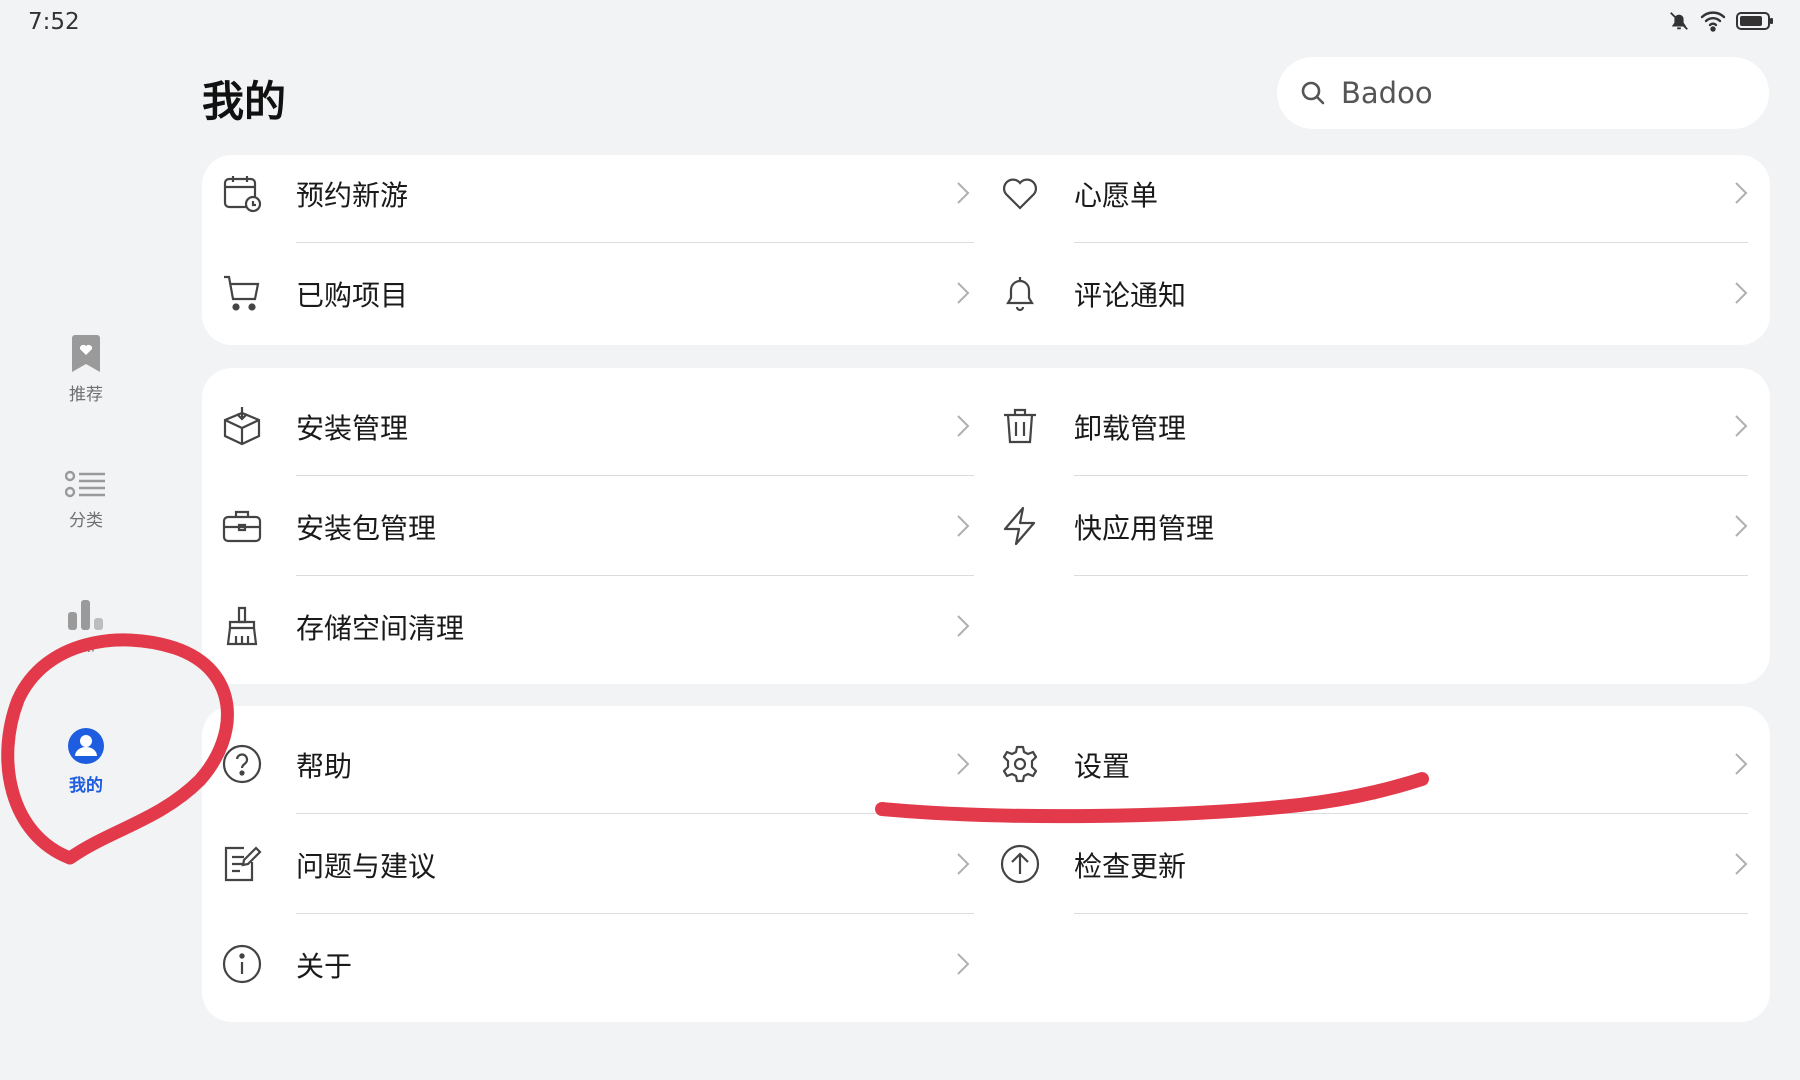 This screenshot has height=1080, width=1800. I want to click on status-time: 7:52, so click(54, 22).